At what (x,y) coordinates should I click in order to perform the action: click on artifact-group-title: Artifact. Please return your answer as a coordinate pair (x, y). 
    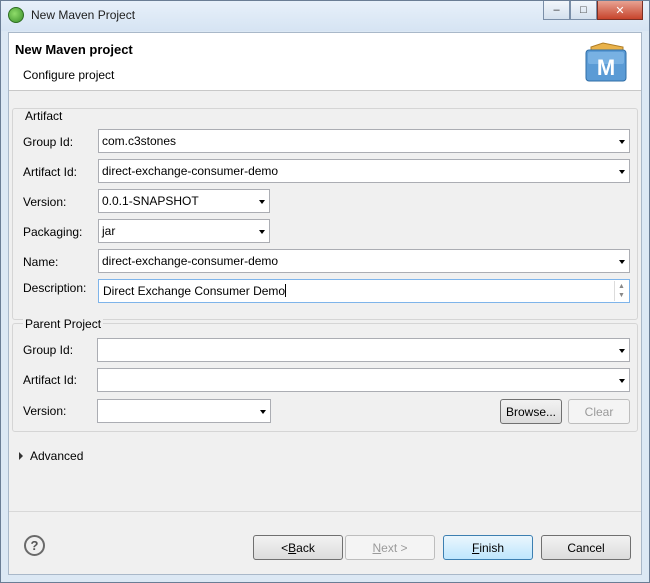
    Looking at the image, I should click on (44, 116).